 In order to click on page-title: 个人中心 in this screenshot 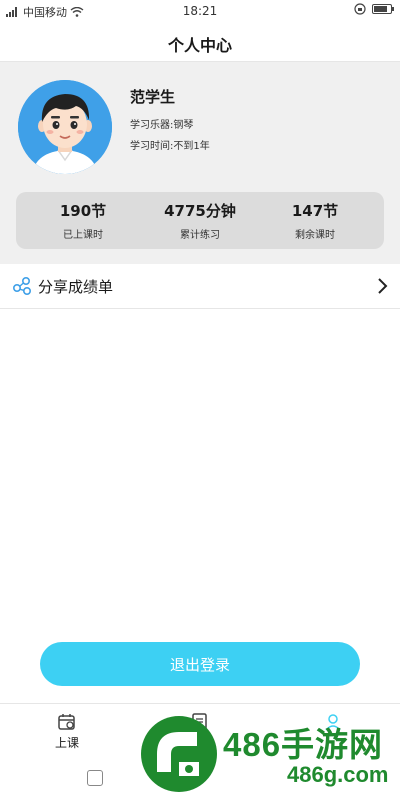, I will do `click(199, 45)`.